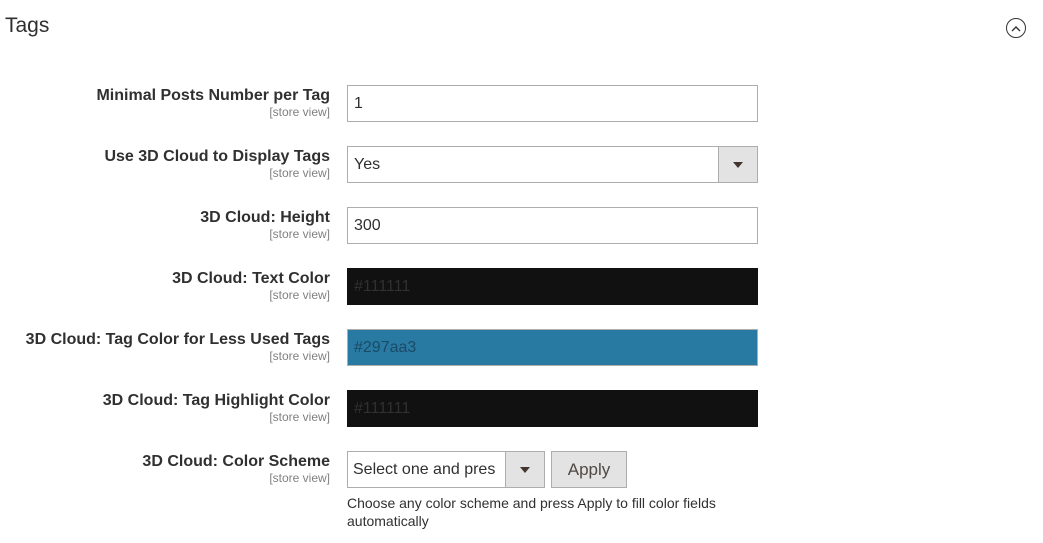 This screenshot has height=543, width=1043. Describe the element at coordinates (552, 103) in the screenshot. I see `min-posts-input` at that location.